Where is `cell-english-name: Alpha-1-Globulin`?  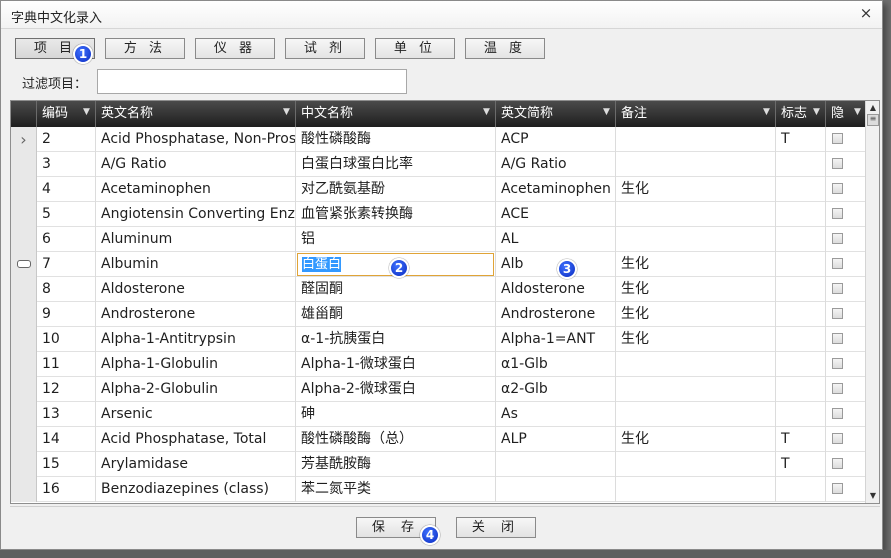 cell-english-name: Alpha-1-Globulin is located at coordinates (196, 364).